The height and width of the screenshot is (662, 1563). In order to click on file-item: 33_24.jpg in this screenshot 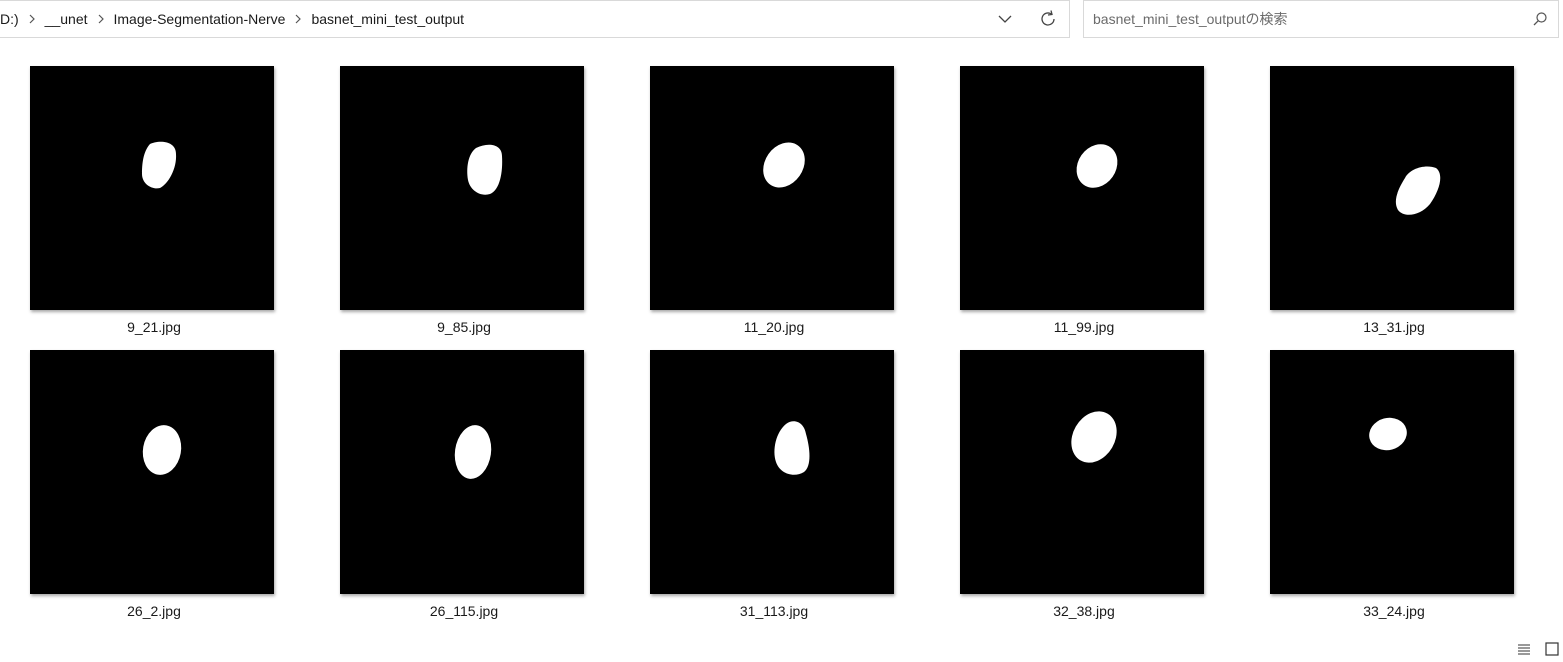, I will do `click(1385, 490)`.